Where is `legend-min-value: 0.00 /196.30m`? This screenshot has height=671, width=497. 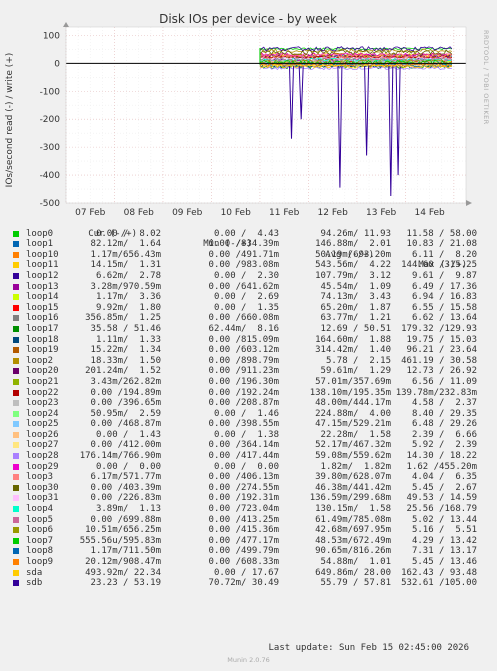 legend-min-value: 0.00 /196.30m is located at coordinates (243, 381).